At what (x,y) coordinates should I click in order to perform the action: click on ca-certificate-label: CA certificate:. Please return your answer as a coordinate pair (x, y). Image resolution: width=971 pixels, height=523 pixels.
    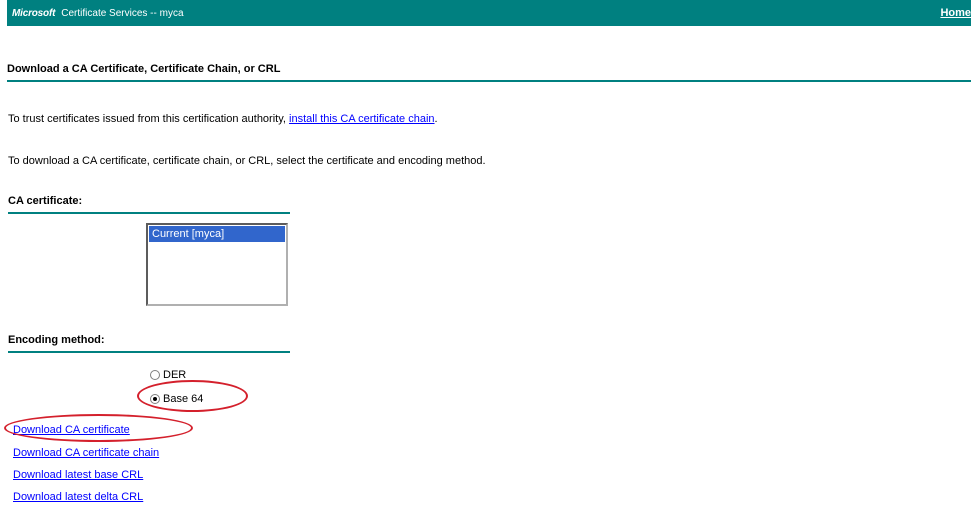
    Looking at the image, I should click on (149, 204).